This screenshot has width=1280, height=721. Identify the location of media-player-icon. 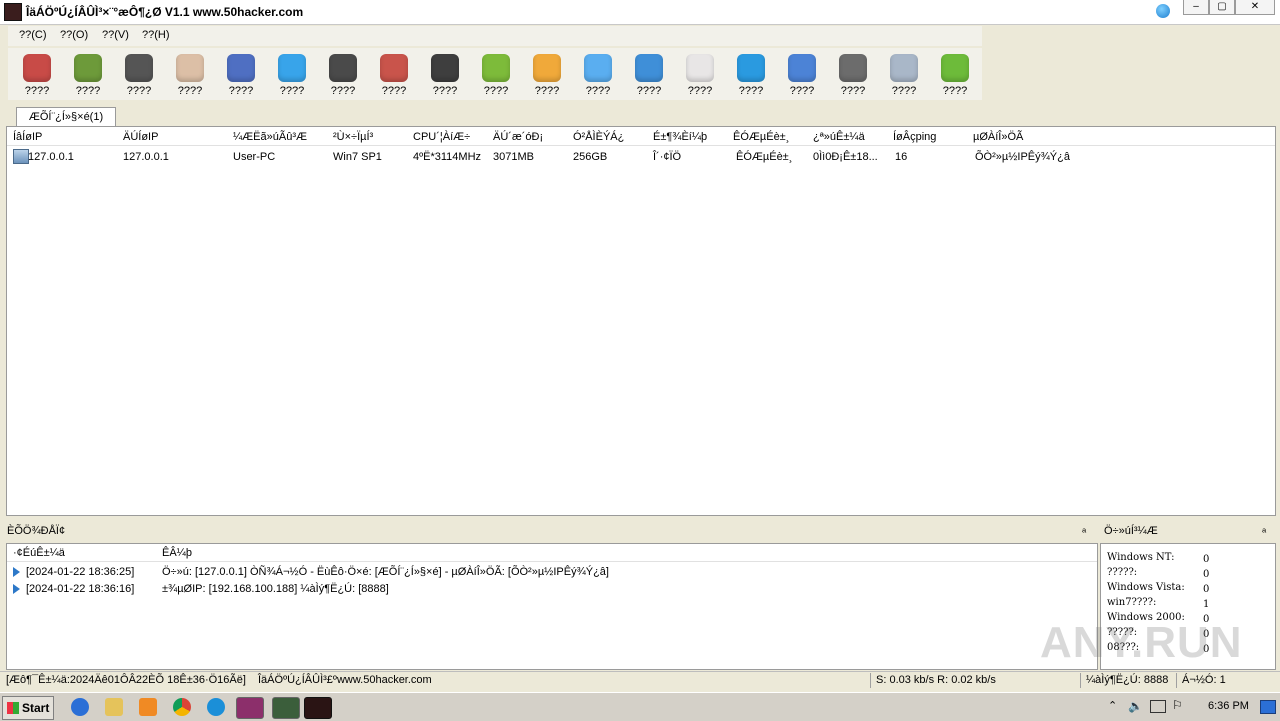
(148, 707).